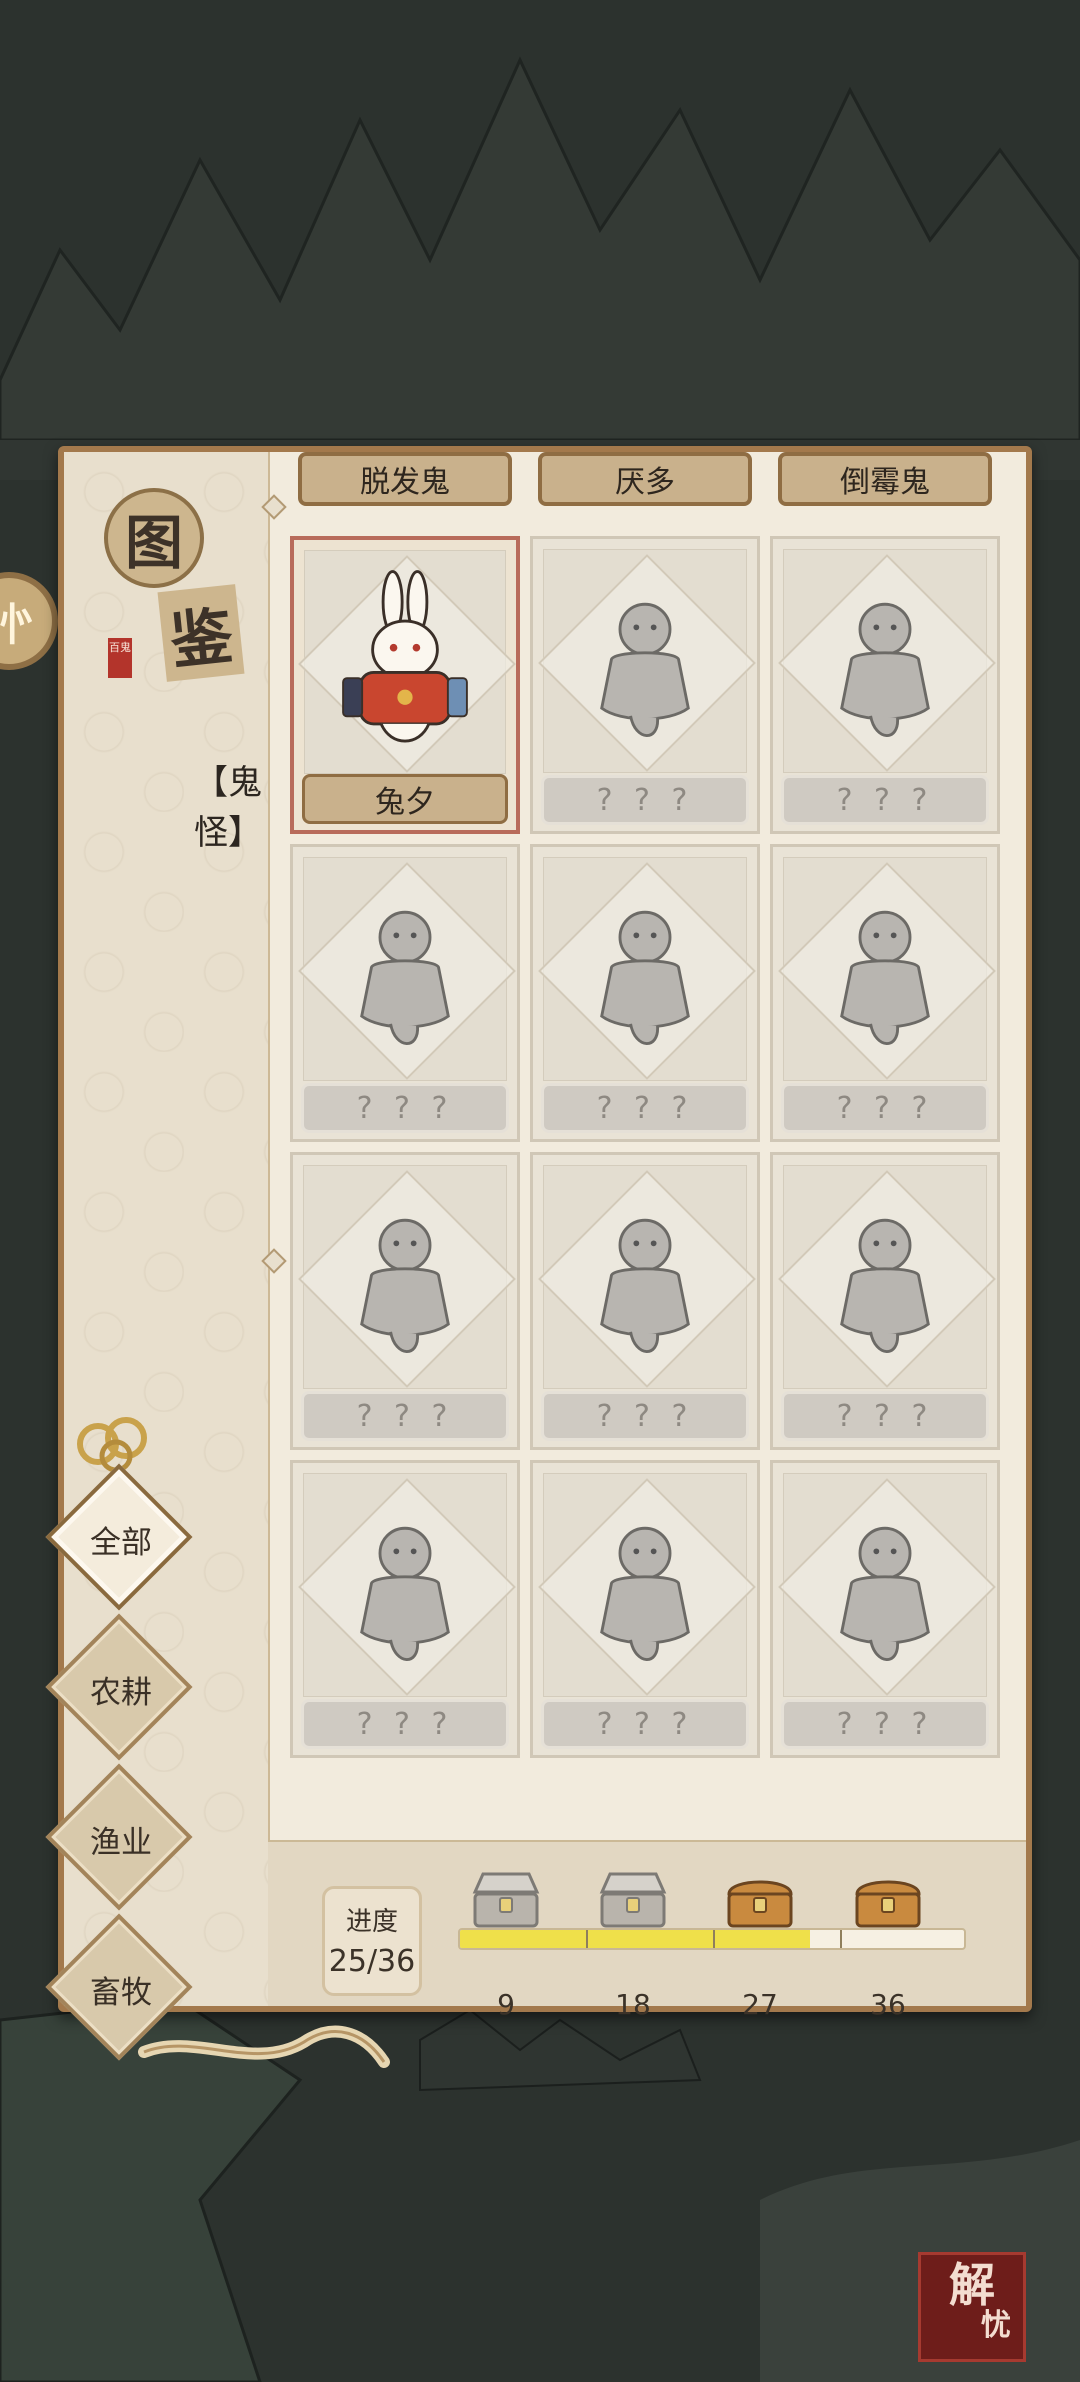 The height and width of the screenshot is (2382, 1080). I want to click on milestone-reward: 9, so click(506, 1945).